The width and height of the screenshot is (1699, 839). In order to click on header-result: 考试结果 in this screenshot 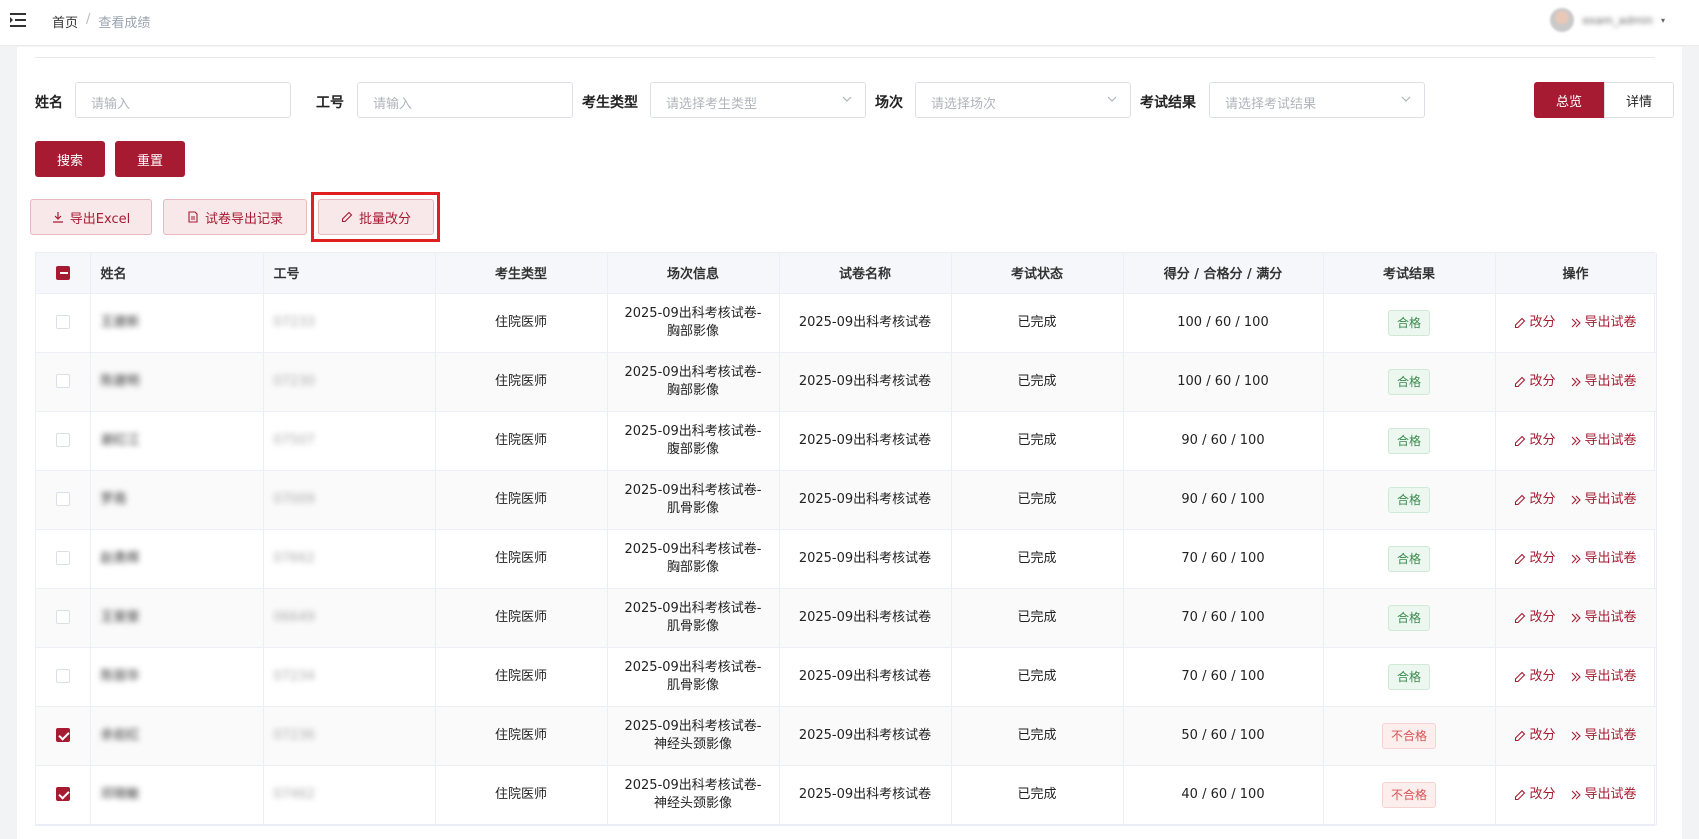, I will do `click(1409, 273)`.